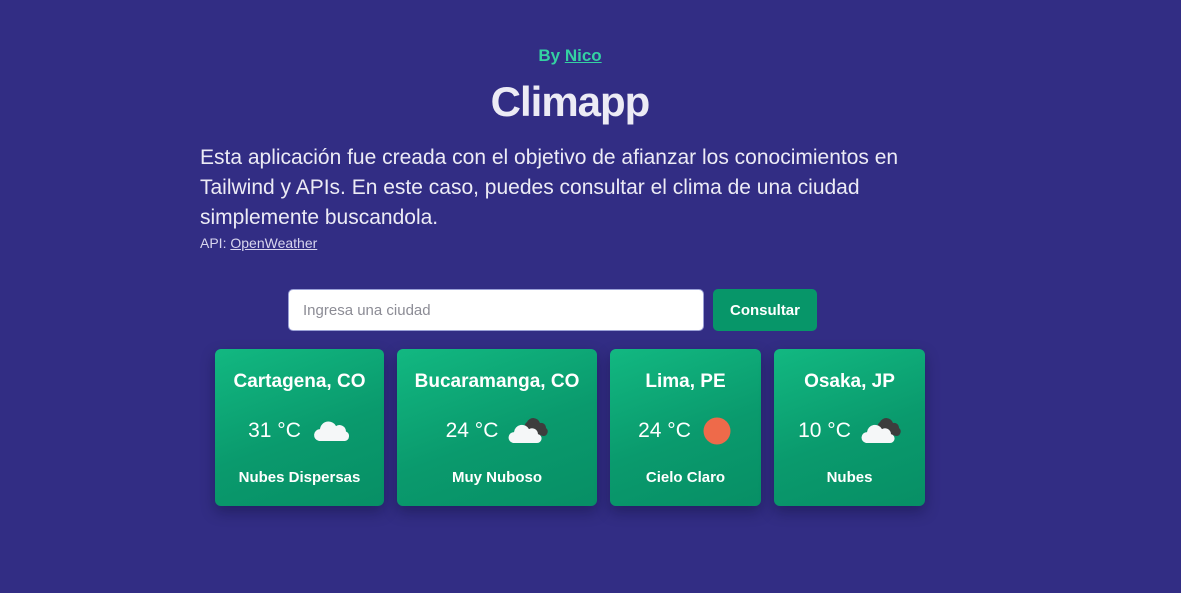 The width and height of the screenshot is (1181, 593). I want to click on sun-icon, so click(717, 431).